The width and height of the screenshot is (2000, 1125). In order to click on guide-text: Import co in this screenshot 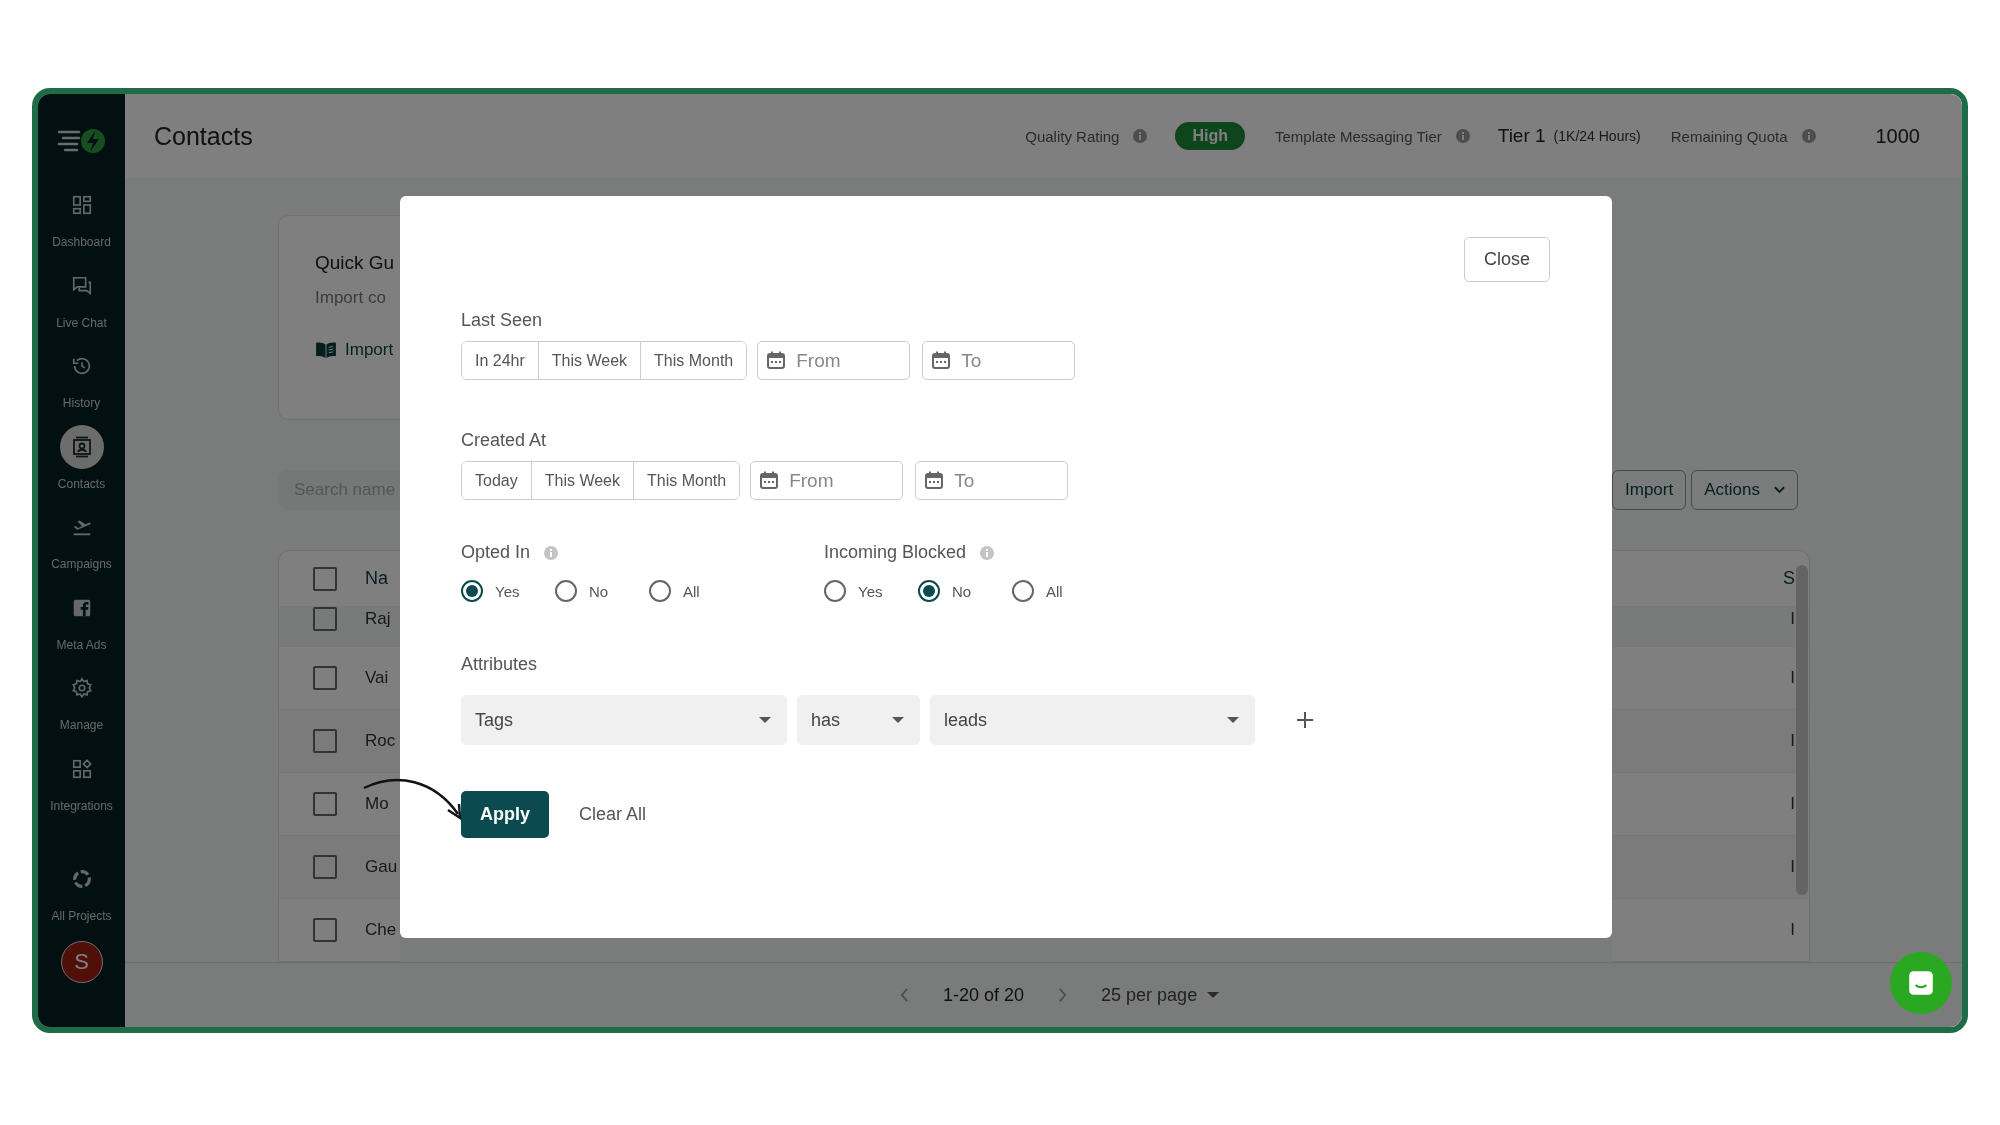, I will do `click(350, 298)`.